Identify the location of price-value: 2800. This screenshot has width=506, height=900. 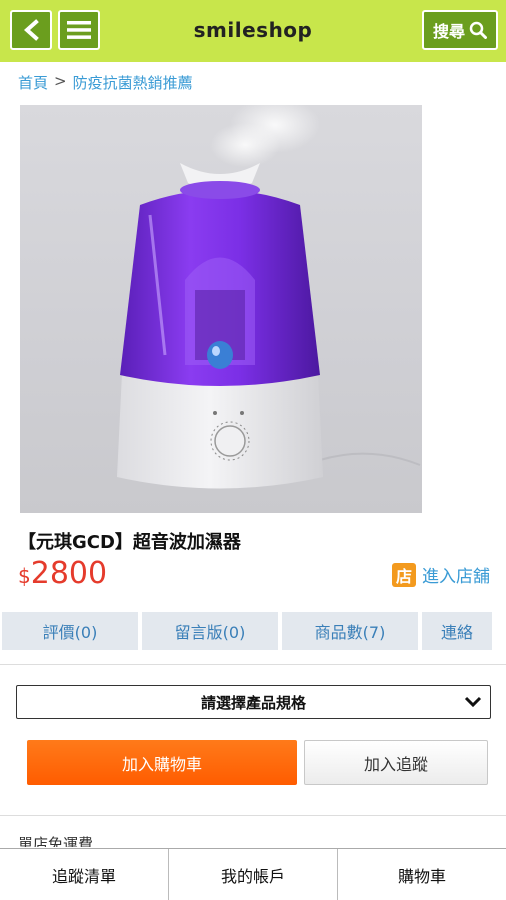
(69, 573).